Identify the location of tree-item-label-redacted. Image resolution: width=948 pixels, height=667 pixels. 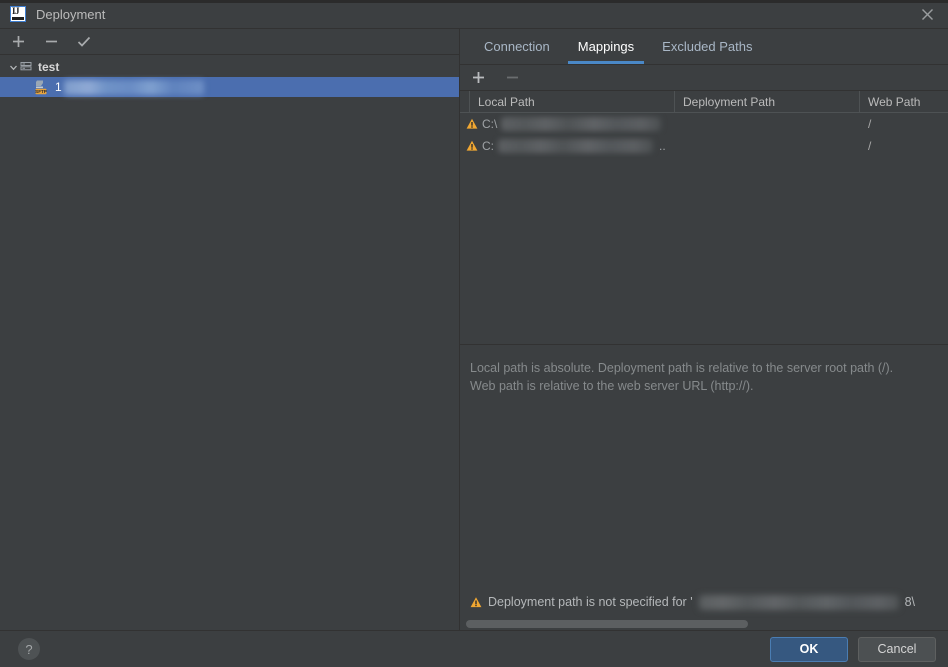
(133, 87).